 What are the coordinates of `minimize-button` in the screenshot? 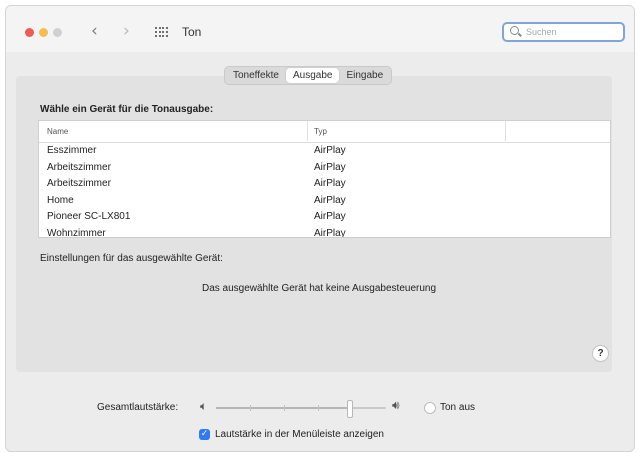 It's located at (43, 32).